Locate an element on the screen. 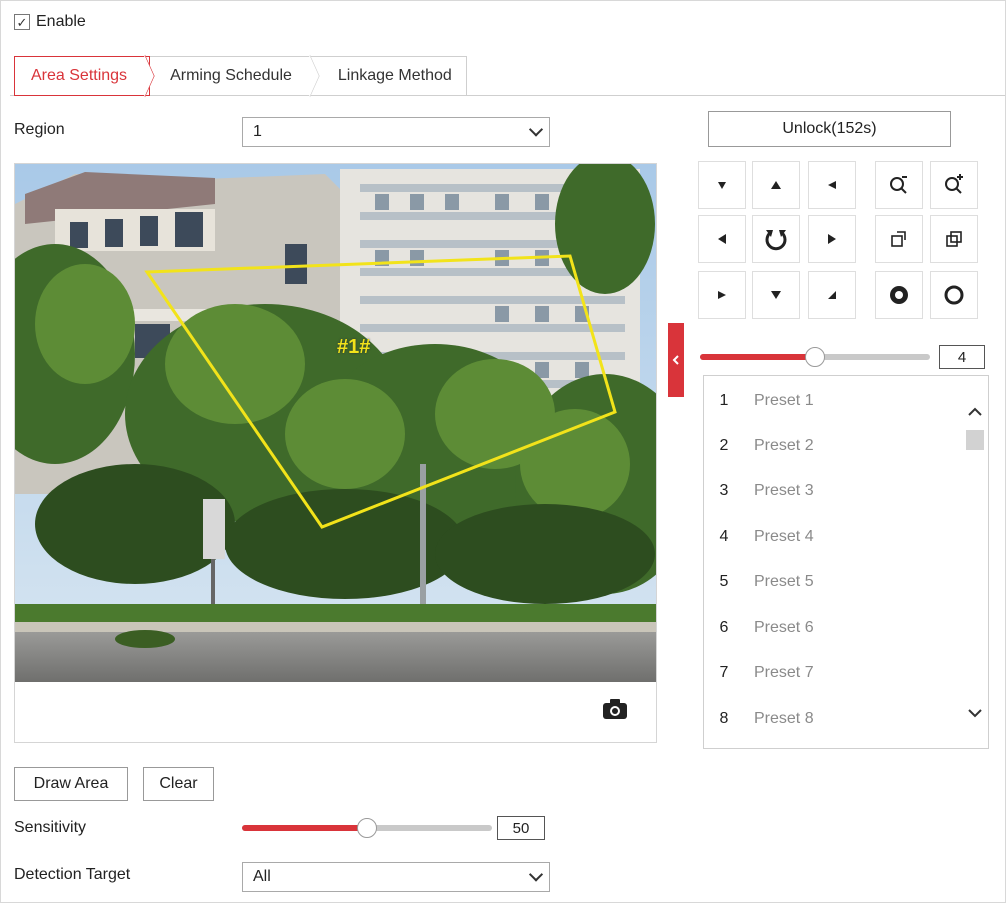  sensitivity-label: Sensitivity is located at coordinates (50, 827).